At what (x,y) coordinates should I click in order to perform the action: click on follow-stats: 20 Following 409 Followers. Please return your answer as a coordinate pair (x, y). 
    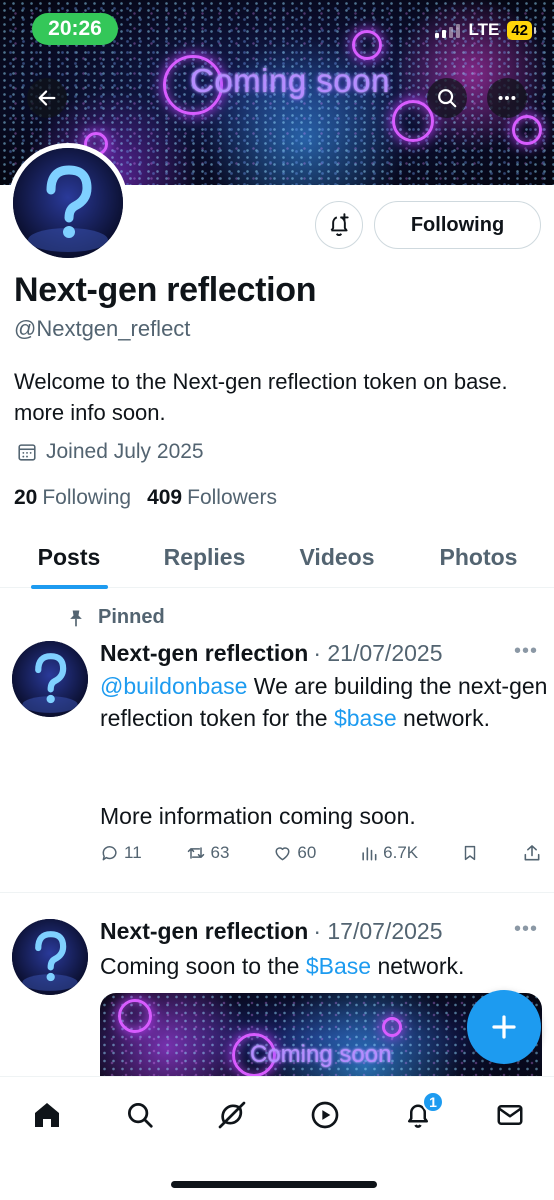
    Looking at the image, I should click on (145, 498).